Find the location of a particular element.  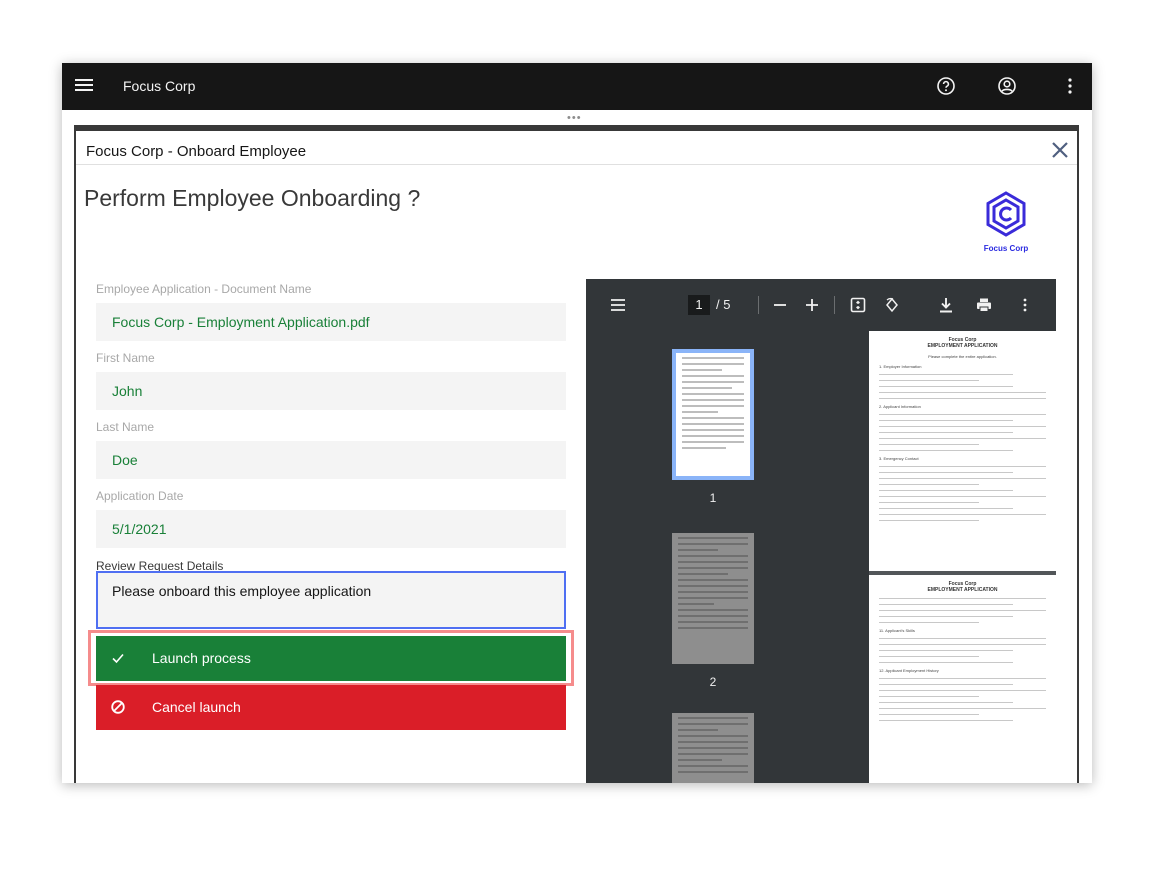

thumbnail-panel: 1 2 is located at coordinates (727, 557).